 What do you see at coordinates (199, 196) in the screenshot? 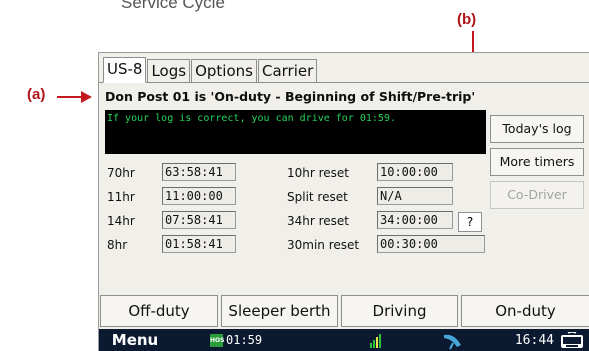
I see `timer-11hr-value: 11:00:00` at bounding box center [199, 196].